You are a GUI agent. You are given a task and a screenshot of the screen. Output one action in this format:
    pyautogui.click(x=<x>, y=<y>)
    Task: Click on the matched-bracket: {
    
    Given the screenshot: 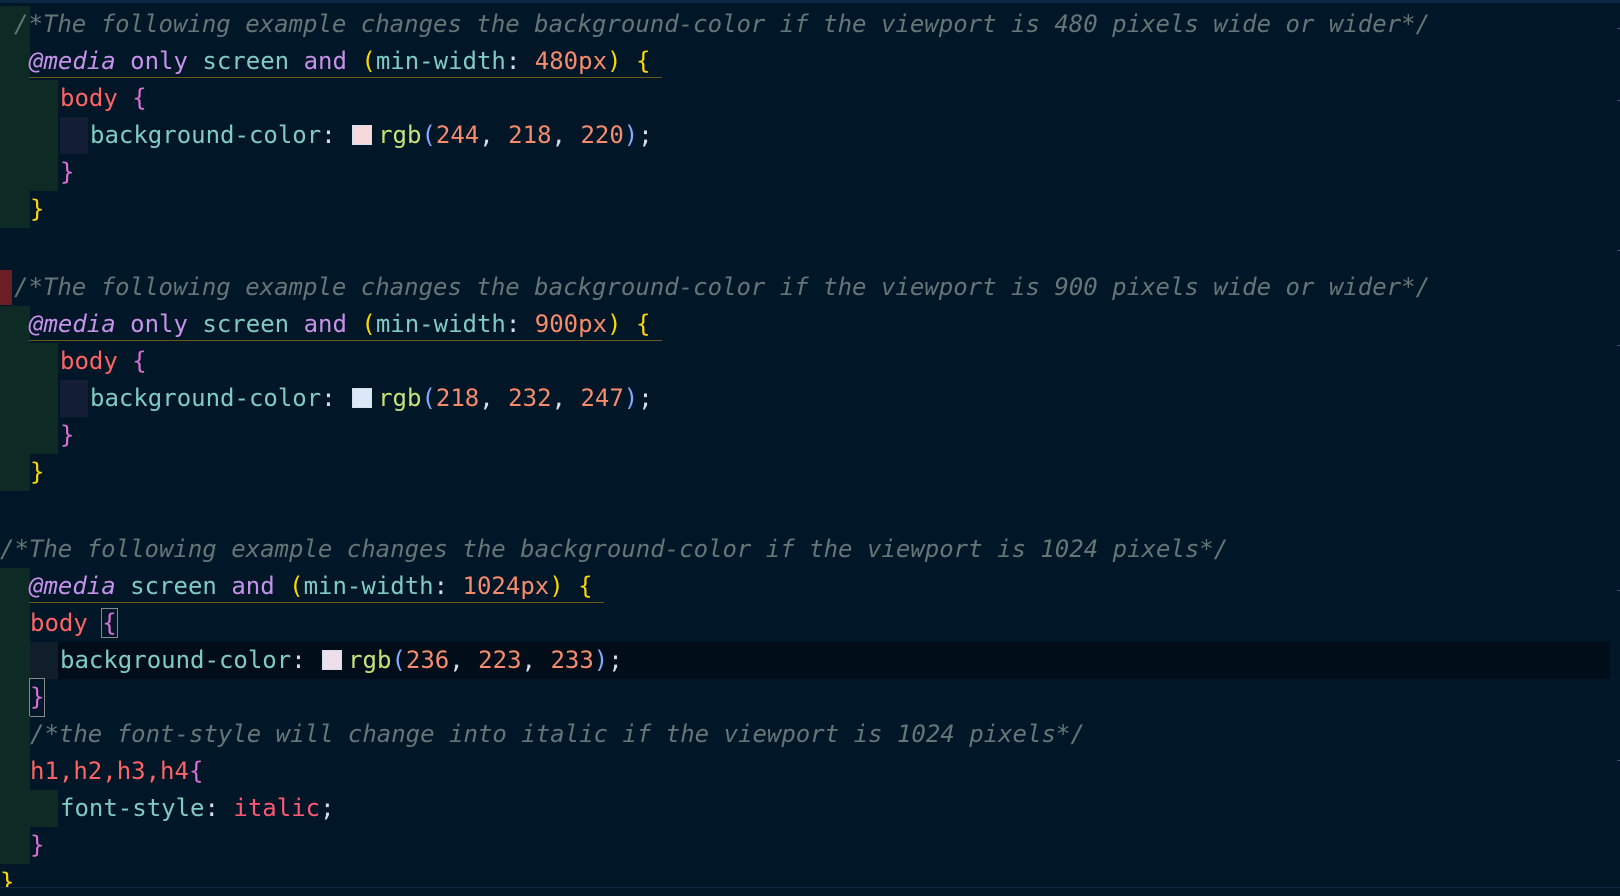 What is the action you would take?
    pyautogui.click(x=109, y=623)
    